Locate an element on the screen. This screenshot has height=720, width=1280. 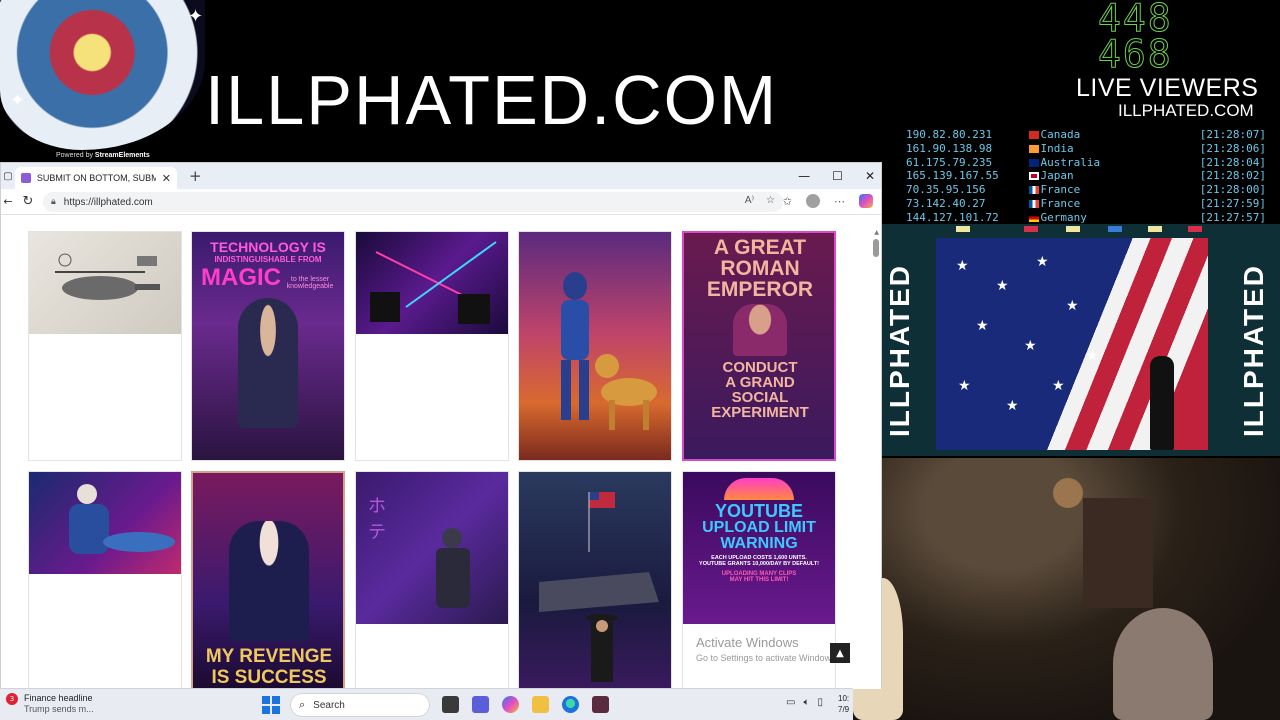
start-button is located at coordinates (271, 705).